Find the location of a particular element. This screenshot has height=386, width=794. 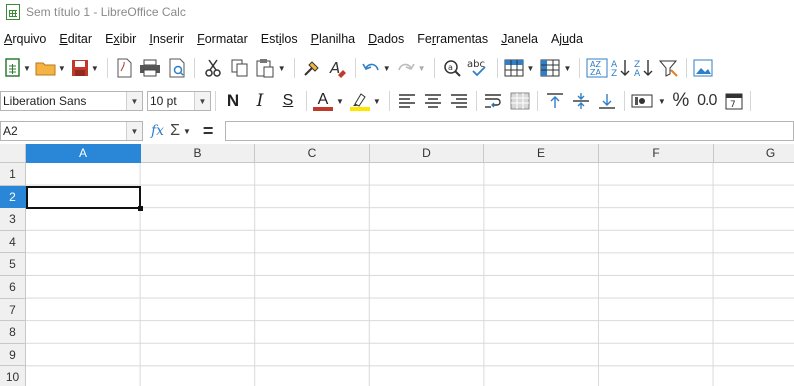

find-replace-icon: a is located at coordinates (452, 68).